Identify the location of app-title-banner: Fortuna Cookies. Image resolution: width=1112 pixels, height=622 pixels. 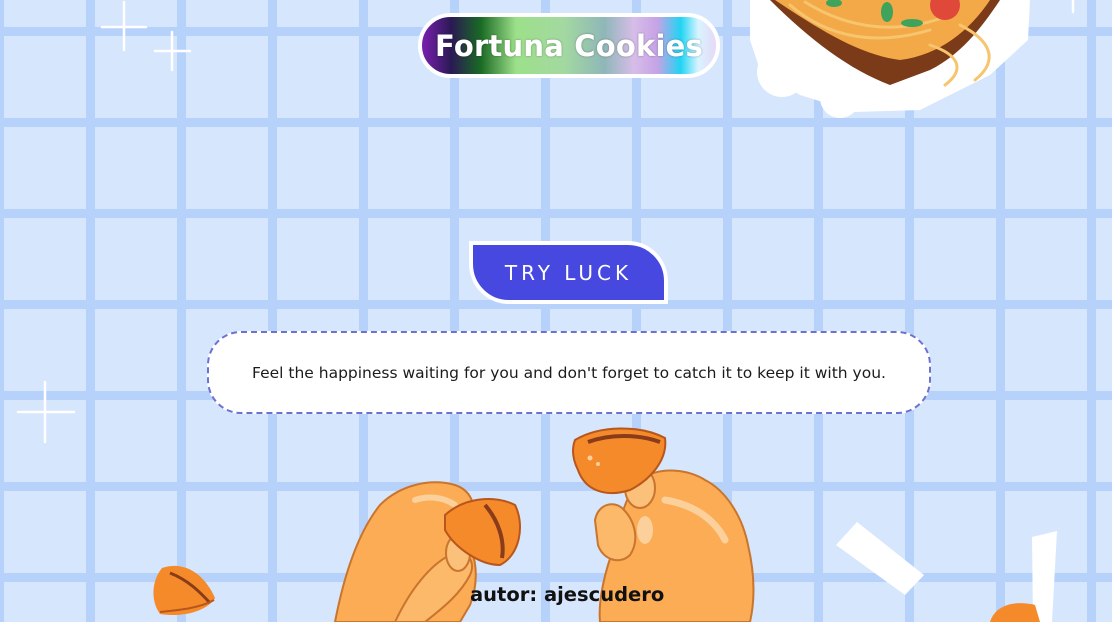
(569, 45).